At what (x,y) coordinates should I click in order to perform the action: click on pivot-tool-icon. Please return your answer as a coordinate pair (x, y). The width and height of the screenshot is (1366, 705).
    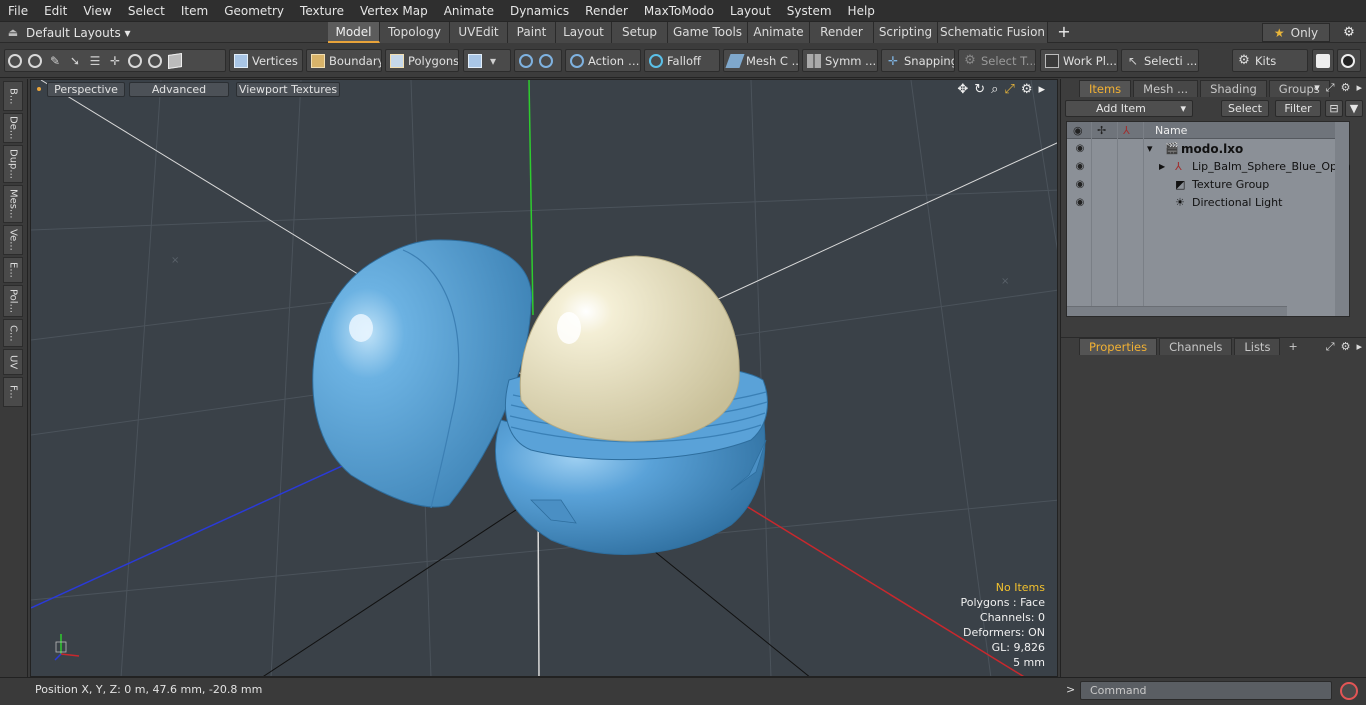
    Looking at the image, I should click on (135, 60).